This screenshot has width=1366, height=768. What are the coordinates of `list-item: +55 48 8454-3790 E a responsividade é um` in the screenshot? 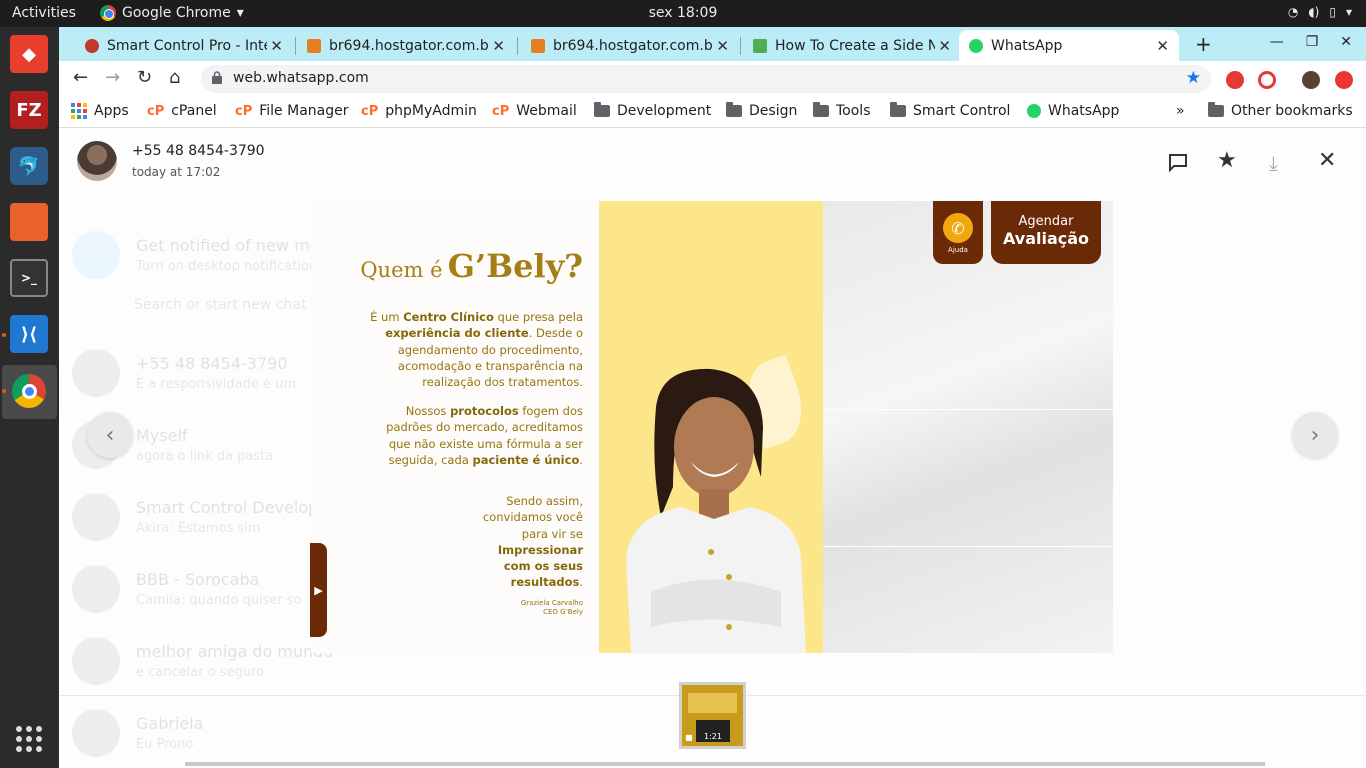 It's located at (184, 373).